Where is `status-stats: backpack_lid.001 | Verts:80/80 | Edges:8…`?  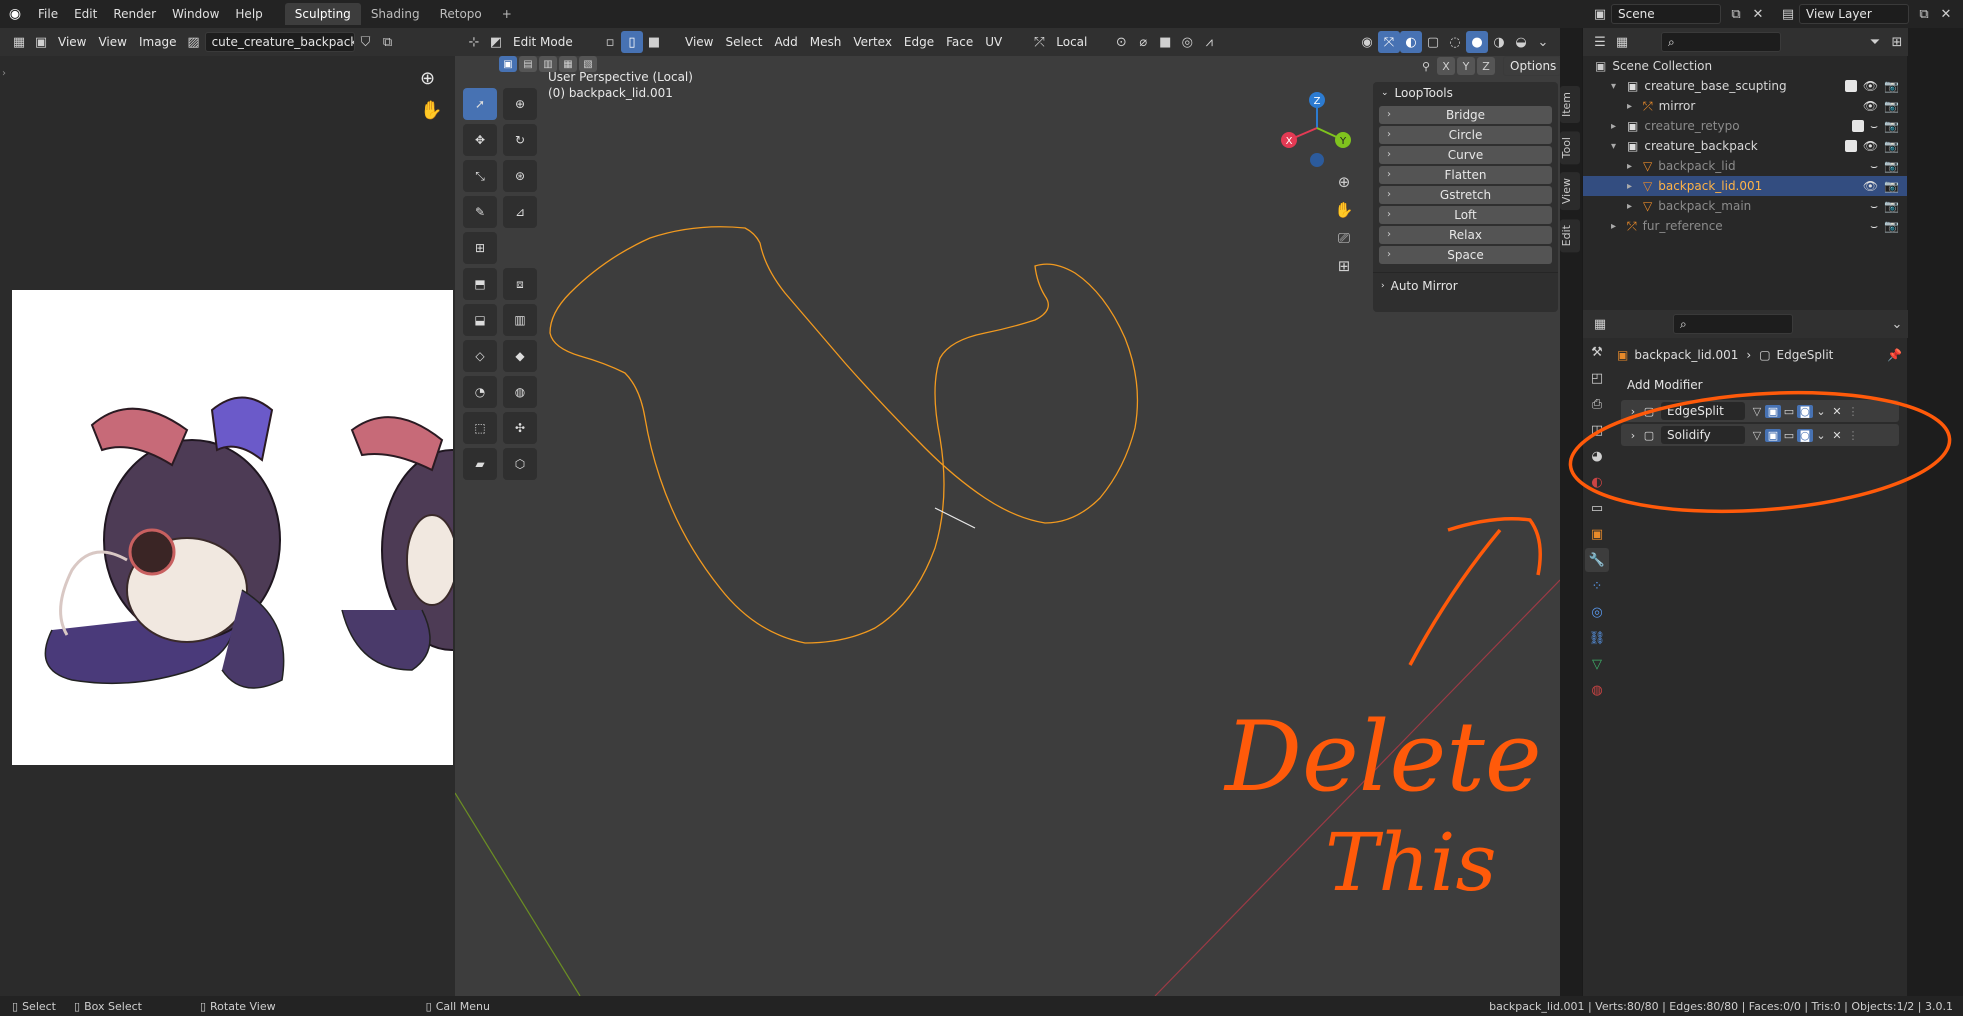
status-stats: backpack_lid.001 | Verts:80/80 | Edges:8… is located at coordinates (1721, 1006).